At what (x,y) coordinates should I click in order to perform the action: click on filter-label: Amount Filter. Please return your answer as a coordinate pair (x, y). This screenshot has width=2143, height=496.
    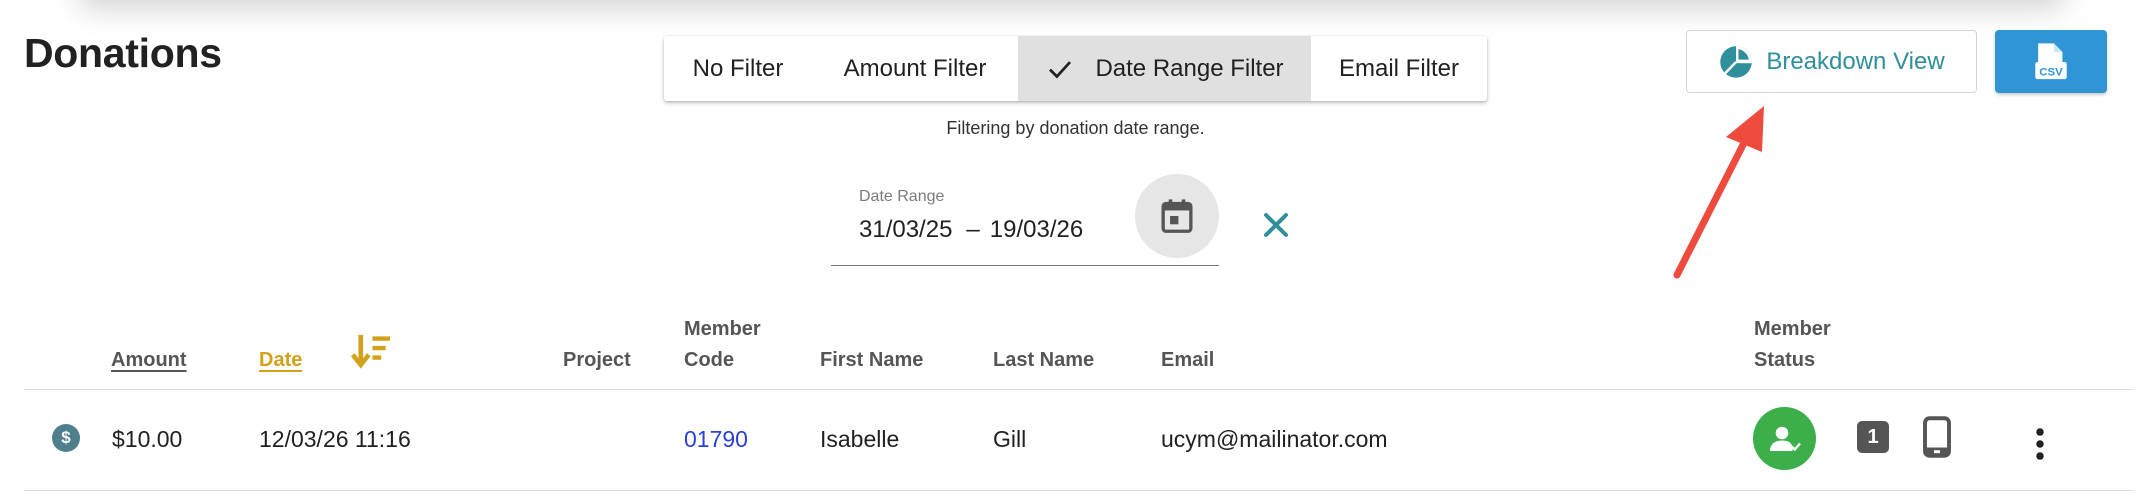
    Looking at the image, I should click on (915, 68).